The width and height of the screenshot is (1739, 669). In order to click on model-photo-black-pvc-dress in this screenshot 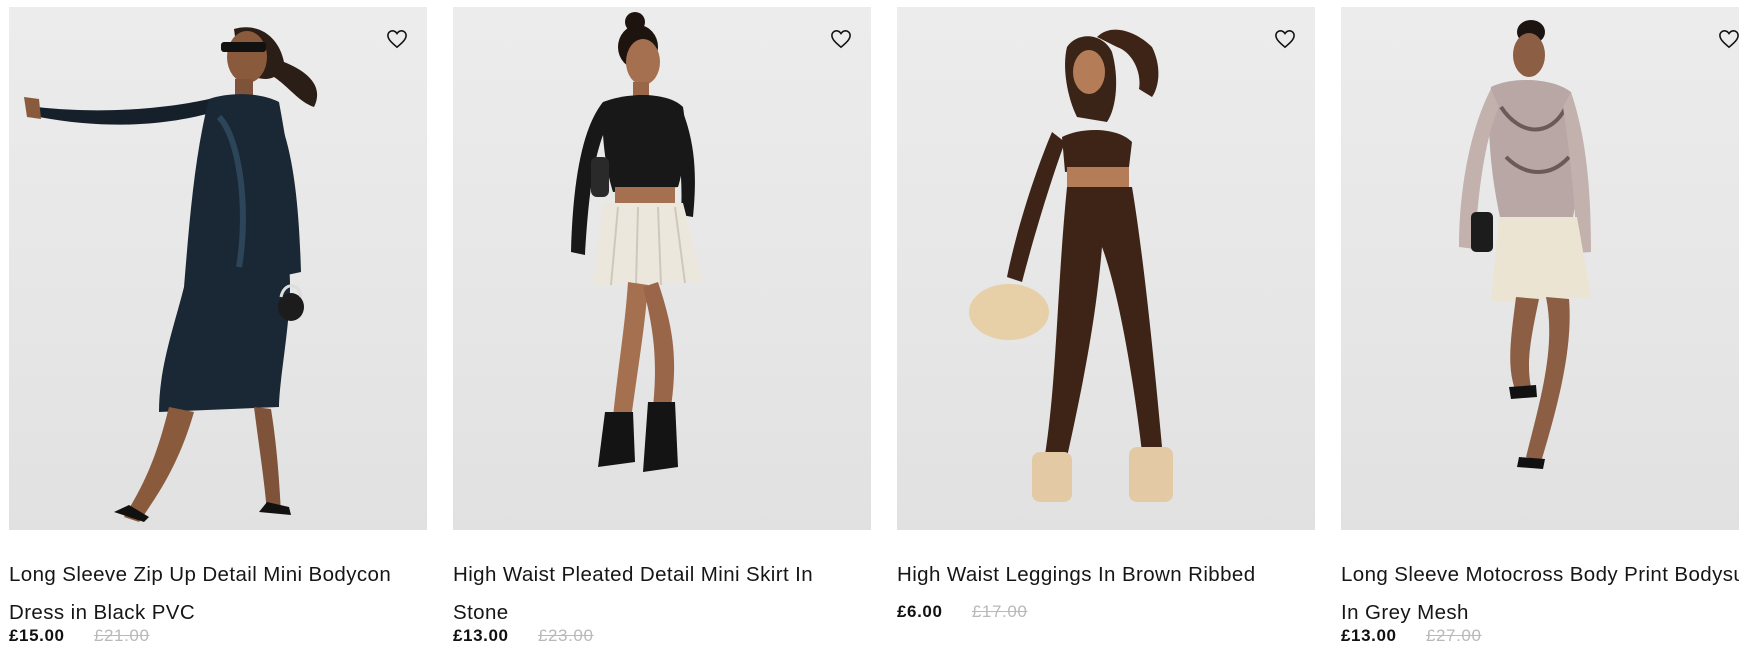, I will do `click(171, 274)`.